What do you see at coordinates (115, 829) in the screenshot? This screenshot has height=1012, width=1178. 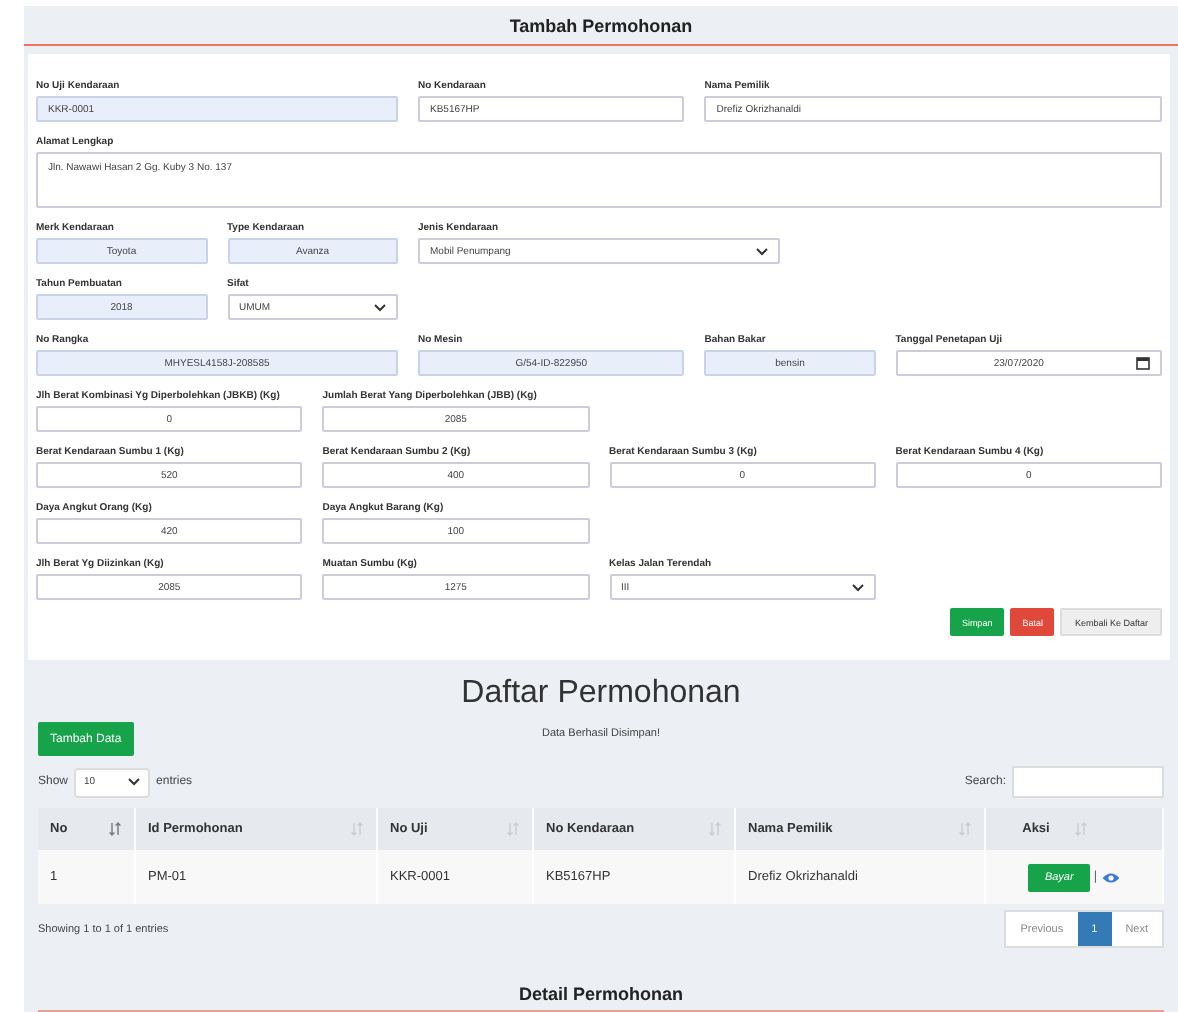 I see `sort-icon` at bounding box center [115, 829].